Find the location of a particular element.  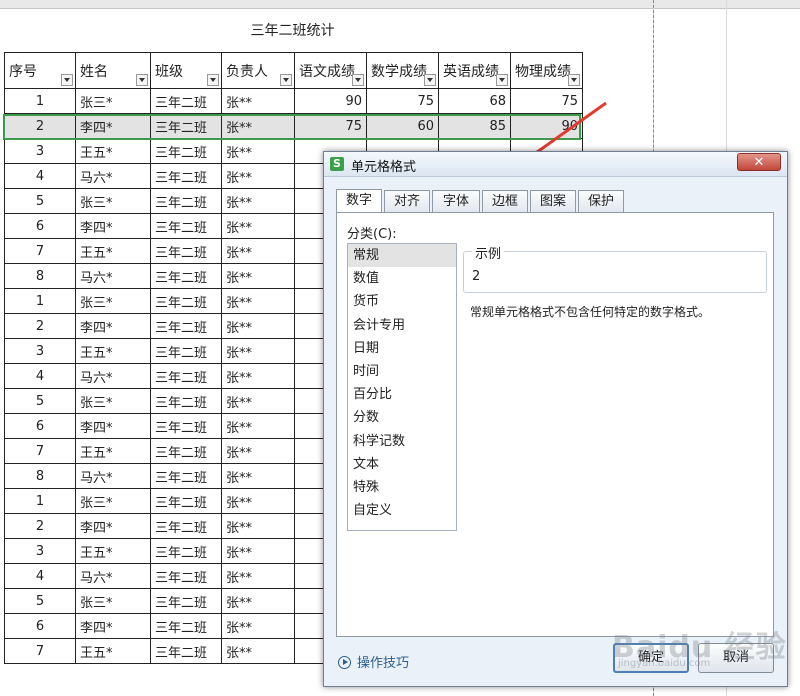

tab-font: 字体 is located at coordinates (456, 201).